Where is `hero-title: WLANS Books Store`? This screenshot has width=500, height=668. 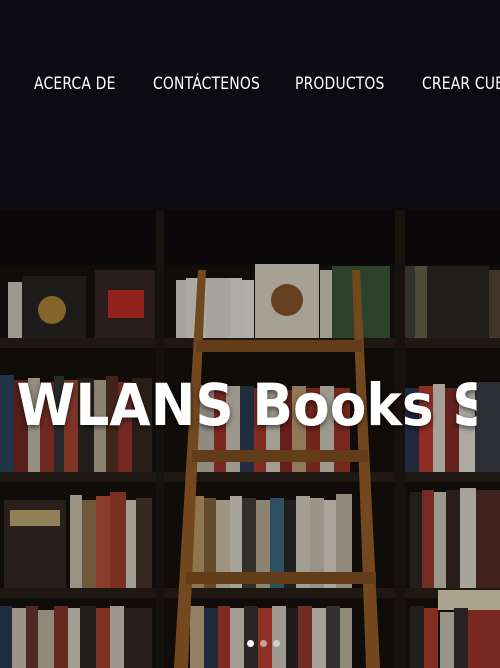
hero-title: WLANS Books Store is located at coordinates (246, 405).